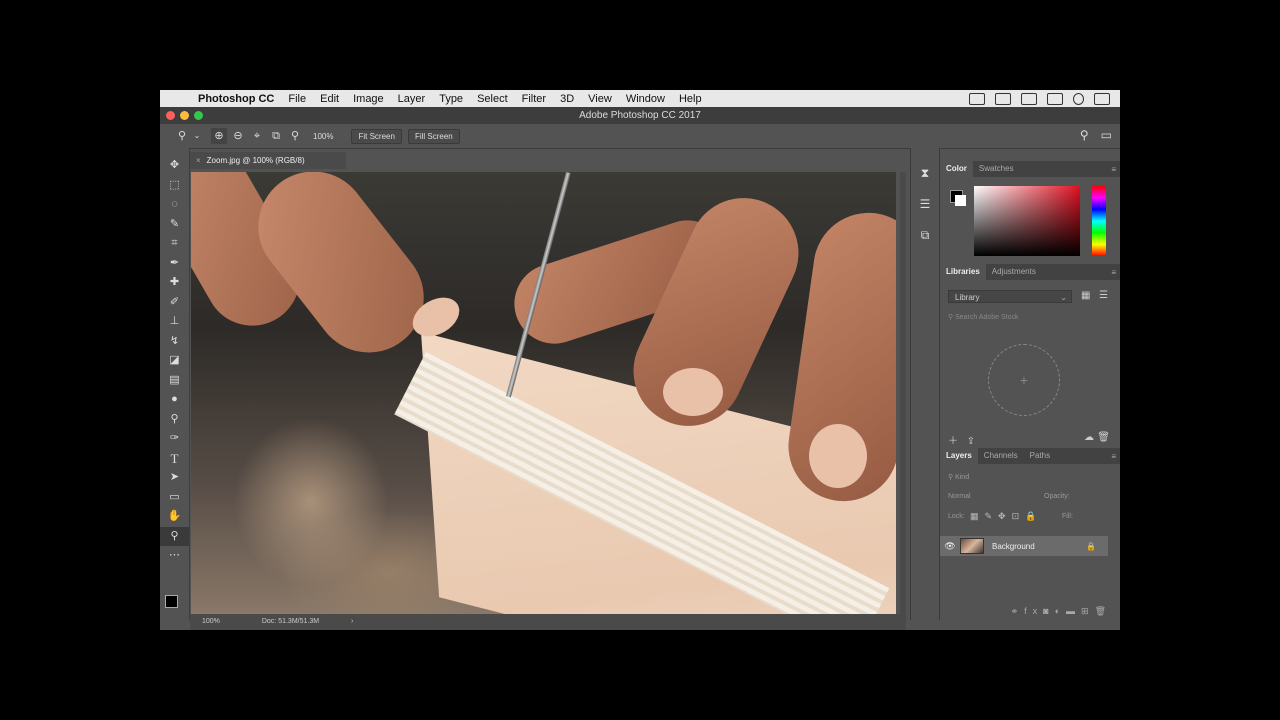  Describe the element at coordinates (1024, 546) in the screenshot. I see `layer-row-background: 👁 Background 🔒` at that location.